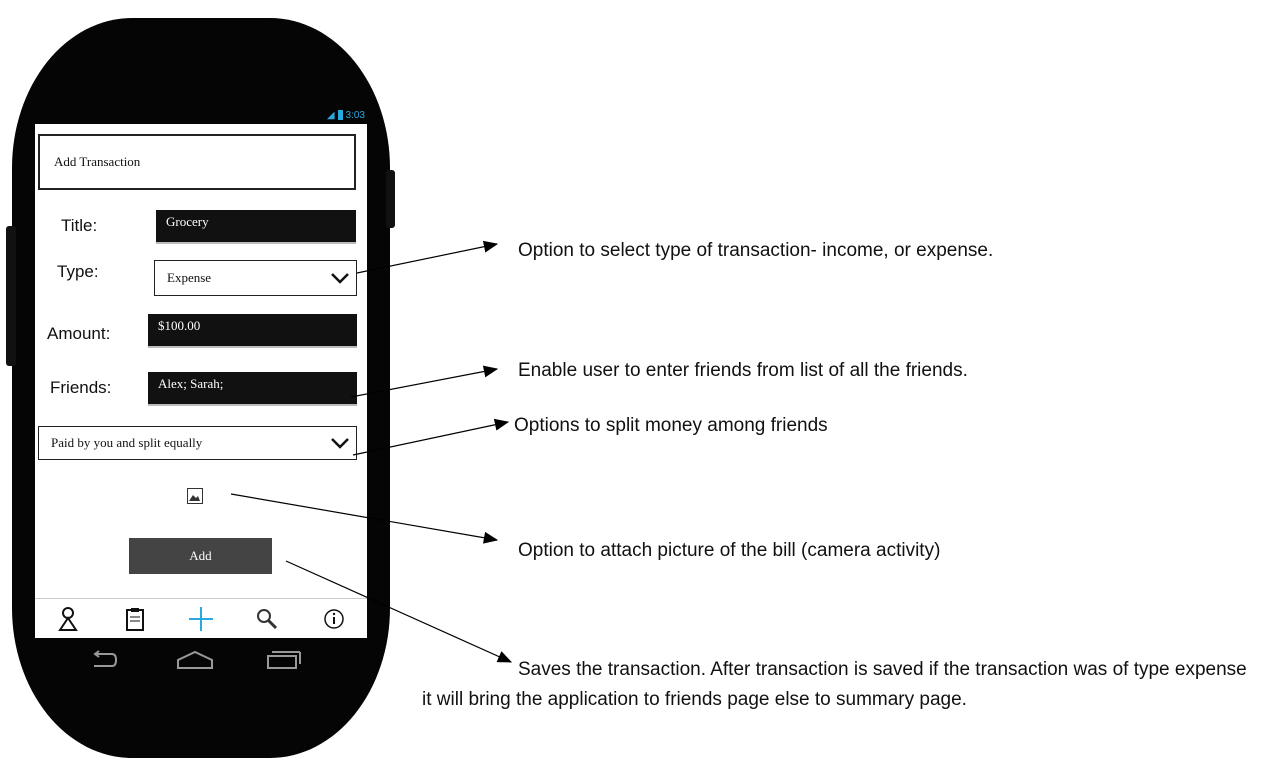 The width and height of the screenshot is (1263, 764). Describe the element at coordinates (81, 387) in the screenshot. I see `friends-label: Friends:` at that location.